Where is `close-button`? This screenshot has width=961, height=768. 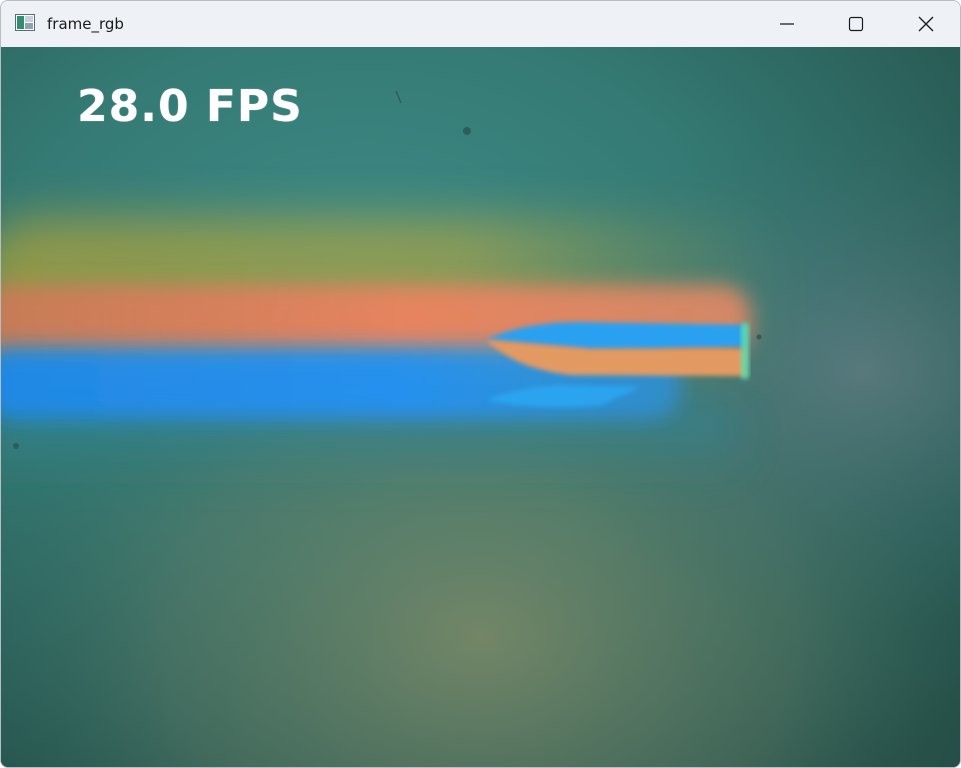
close-button is located at coordinates (925, 24).